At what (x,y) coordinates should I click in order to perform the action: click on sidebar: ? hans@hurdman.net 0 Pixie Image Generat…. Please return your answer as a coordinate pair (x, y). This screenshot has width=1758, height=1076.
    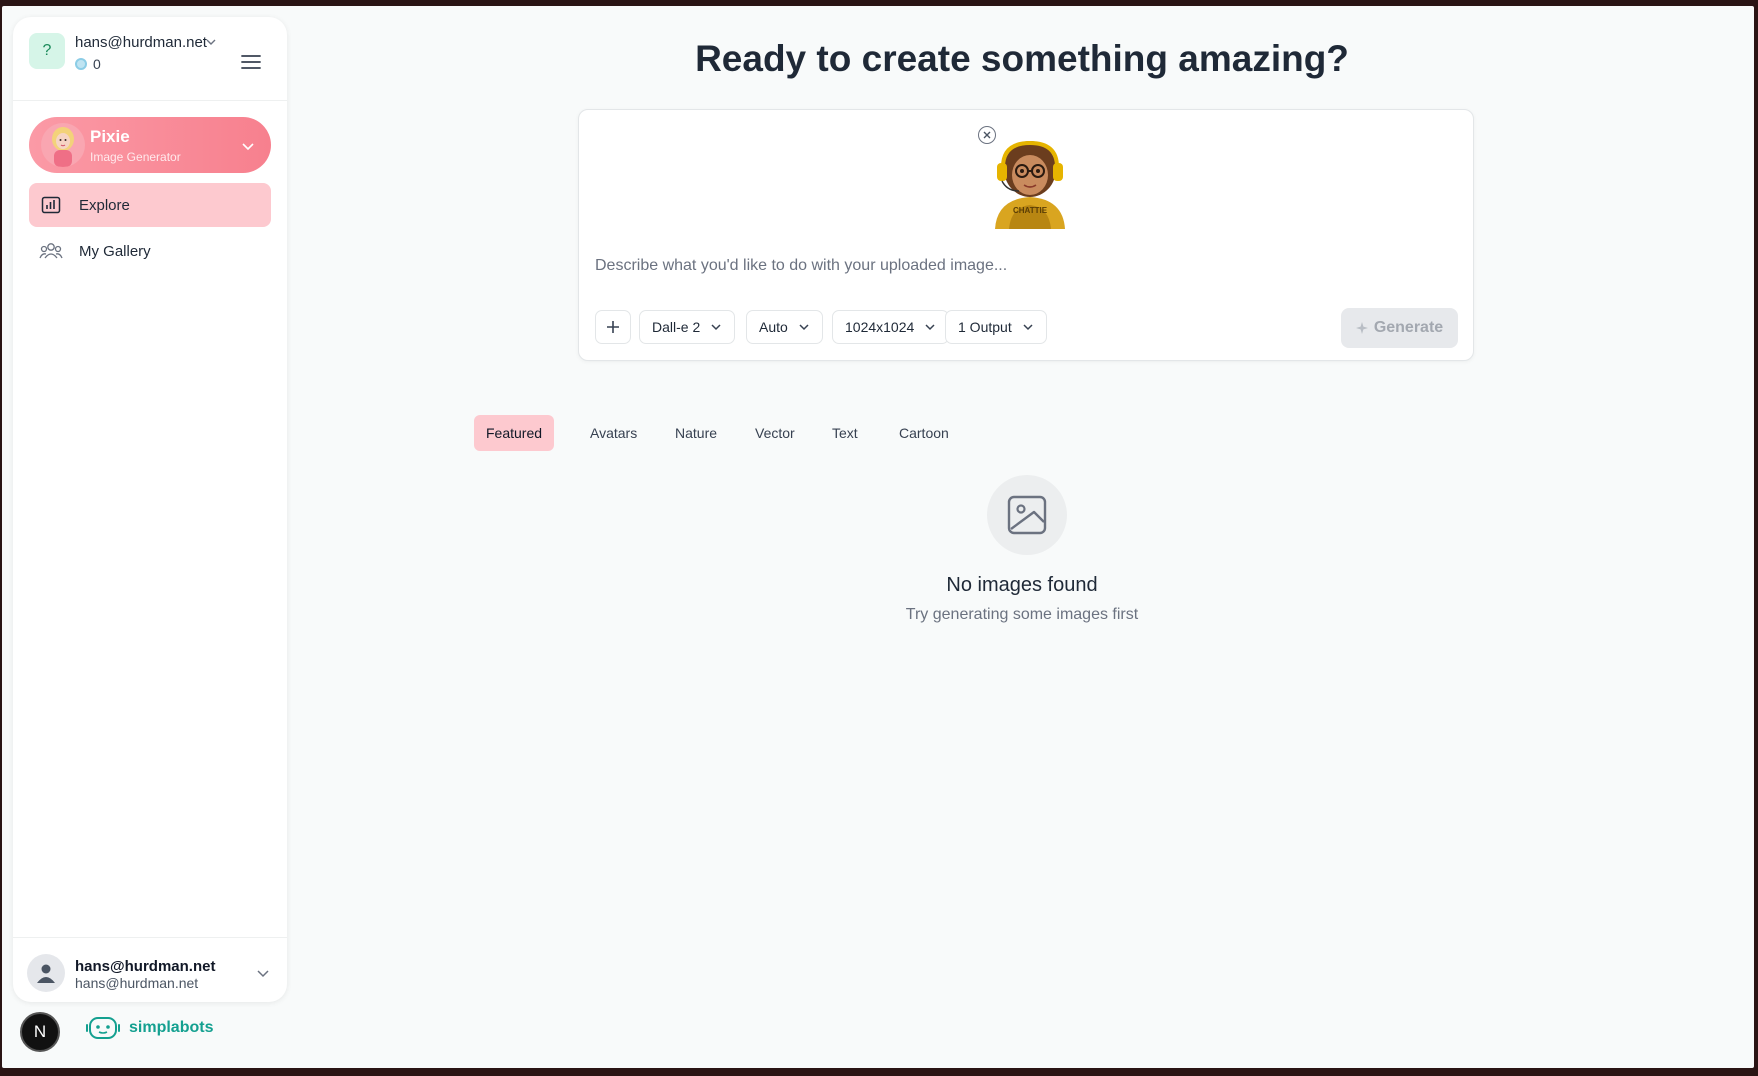
    Looking at the image, I should click on (150, 509).